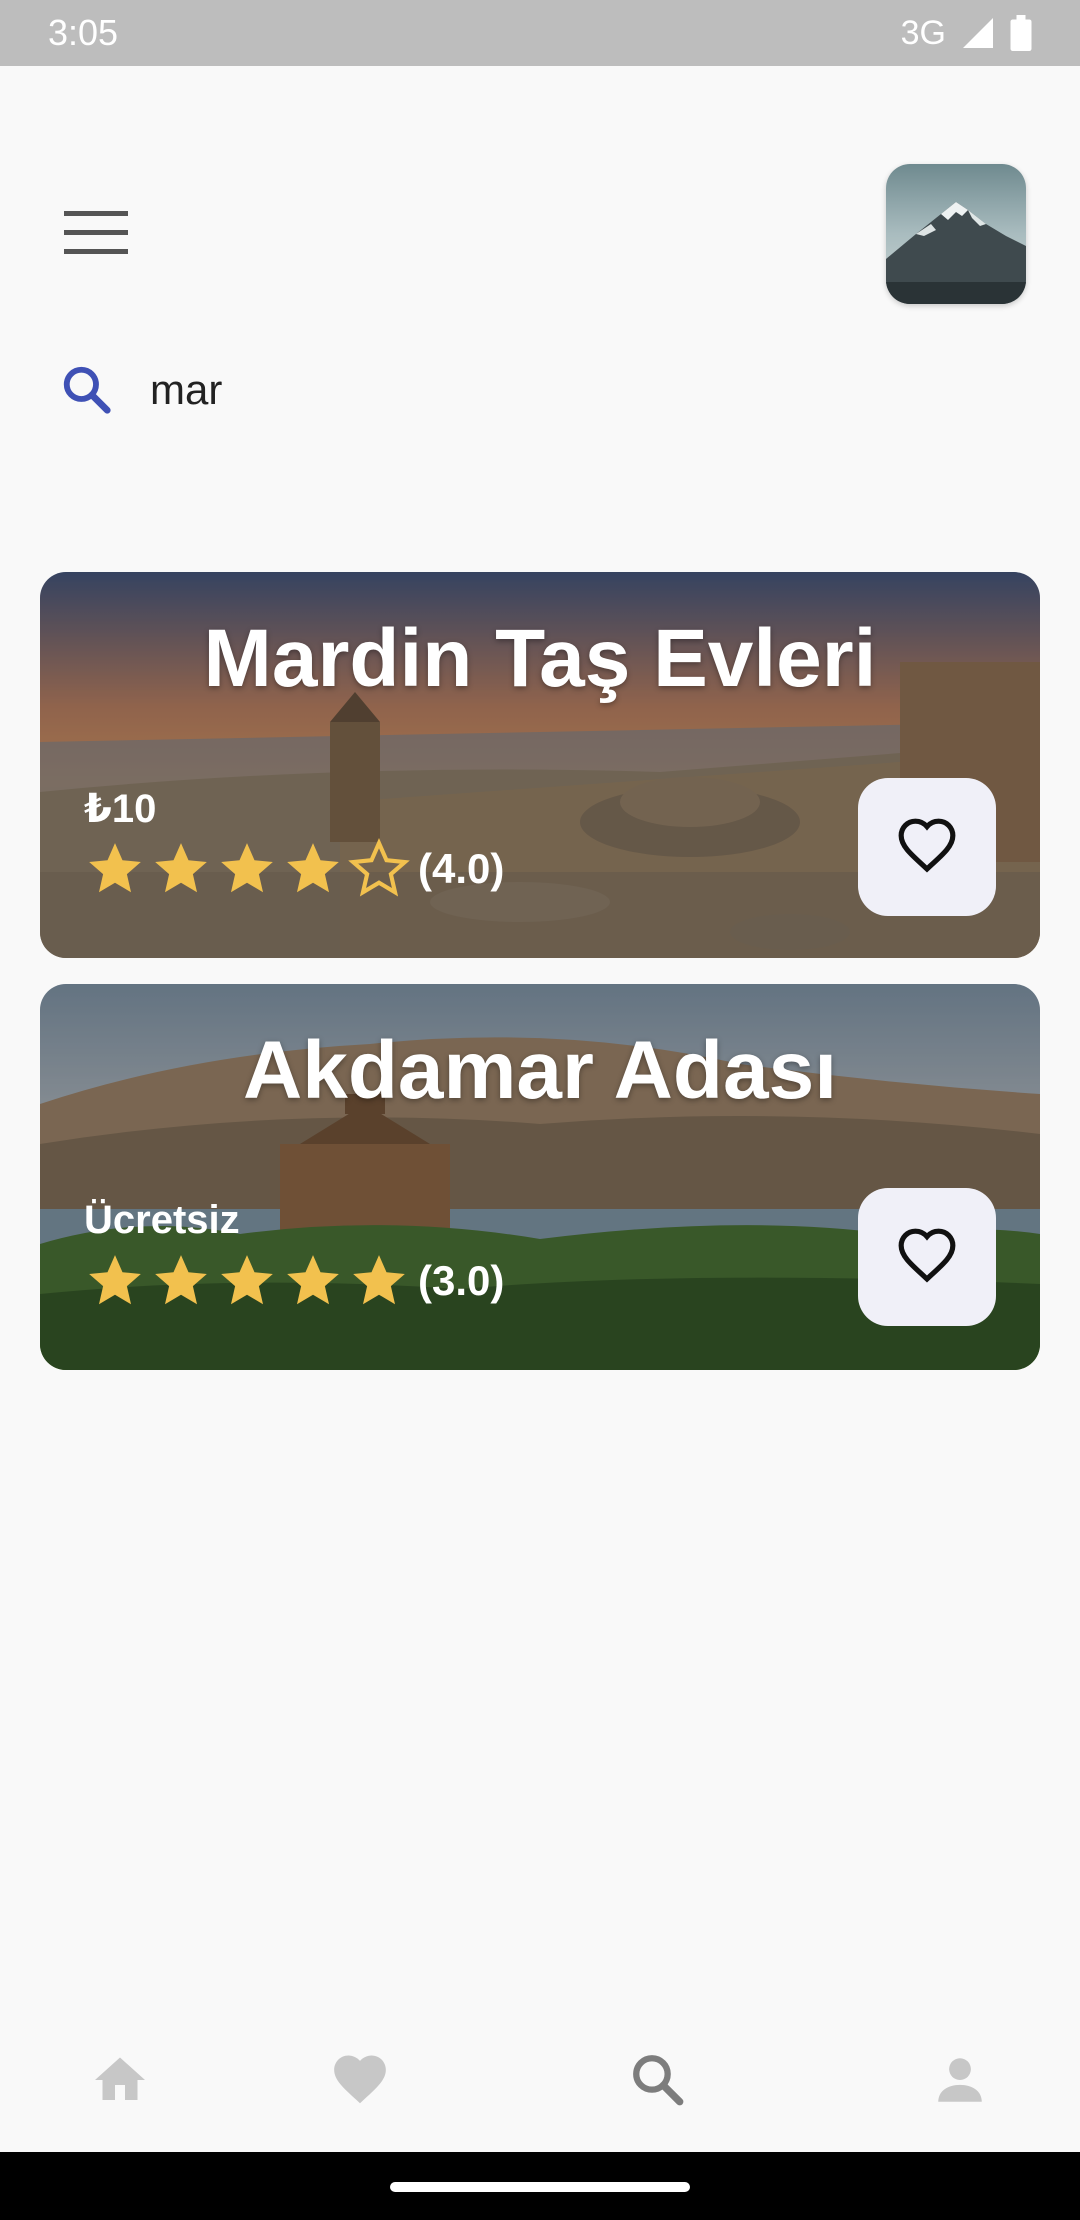 The image size is (1080, 2220). I want to click on nav-home, so click(120, 2080).